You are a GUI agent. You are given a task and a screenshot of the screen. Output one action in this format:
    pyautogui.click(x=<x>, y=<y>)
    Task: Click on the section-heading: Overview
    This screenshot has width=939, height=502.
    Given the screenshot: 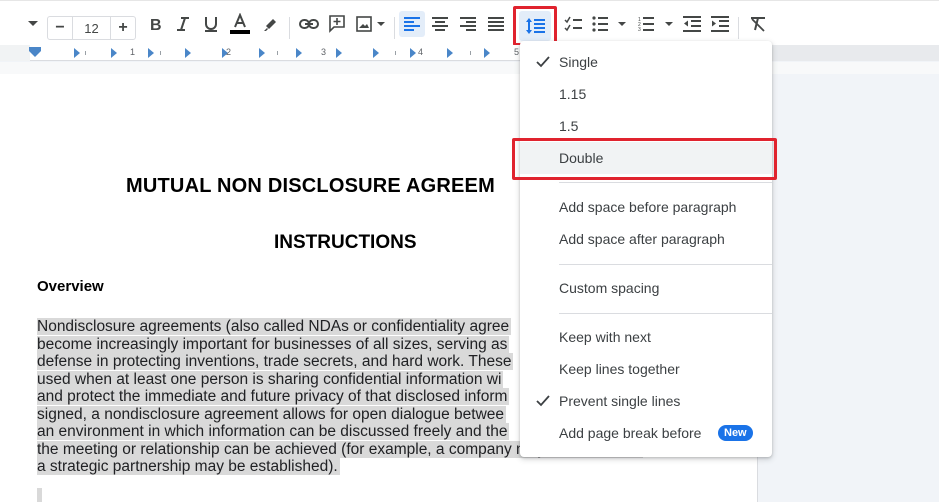 What is the action you would take?
    pyautogui.click(x=70, y=286)
    